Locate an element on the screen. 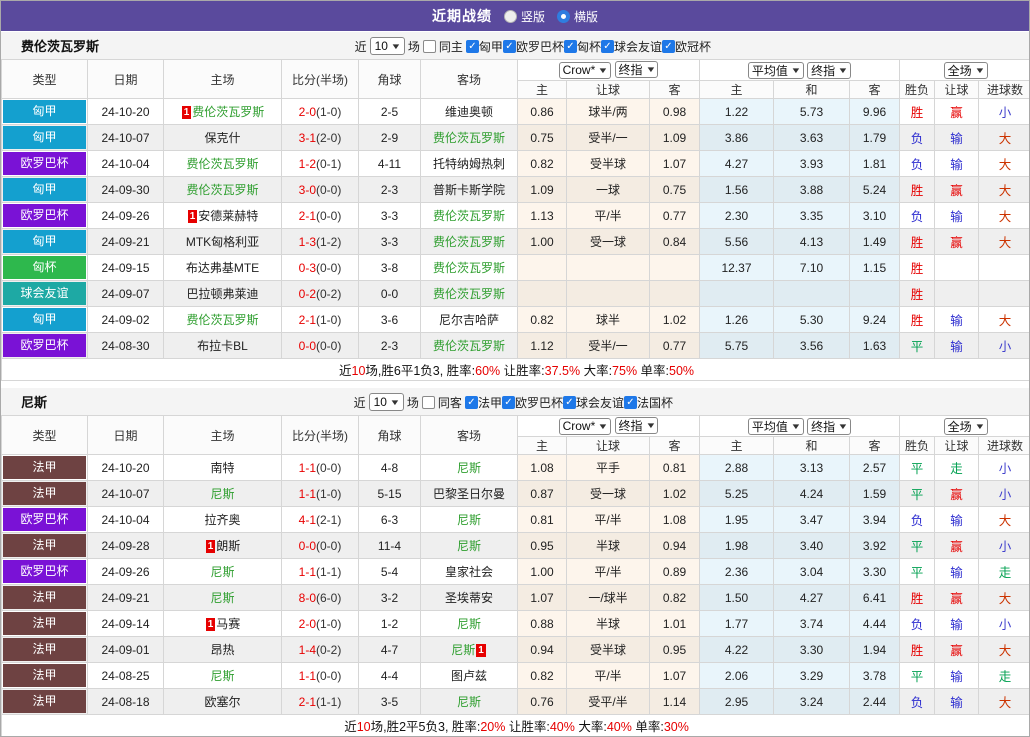  avg-home-odds: 4.27 is located at coordinates (736, 163).